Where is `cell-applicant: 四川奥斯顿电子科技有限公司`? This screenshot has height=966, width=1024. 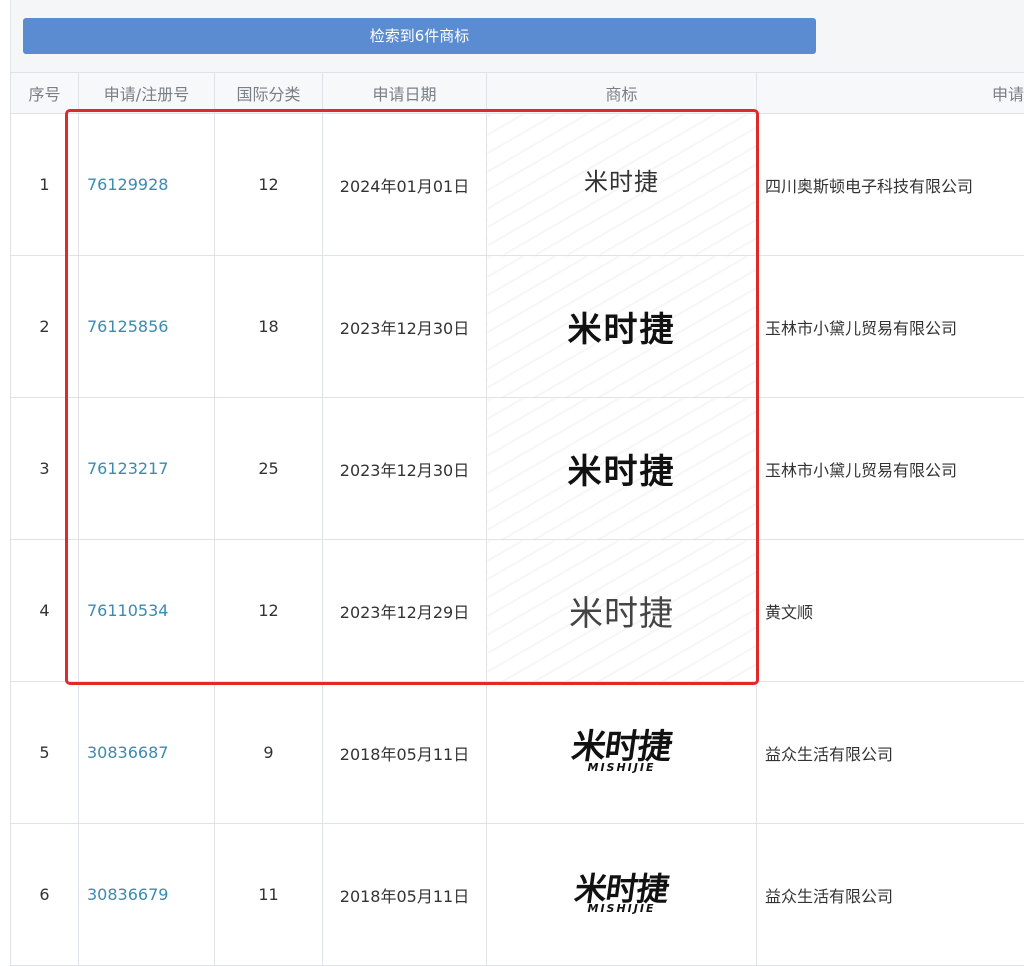 cell-applicant: 四川奥斯顿电子科技有限公司 is located at coordinates (890, 185).